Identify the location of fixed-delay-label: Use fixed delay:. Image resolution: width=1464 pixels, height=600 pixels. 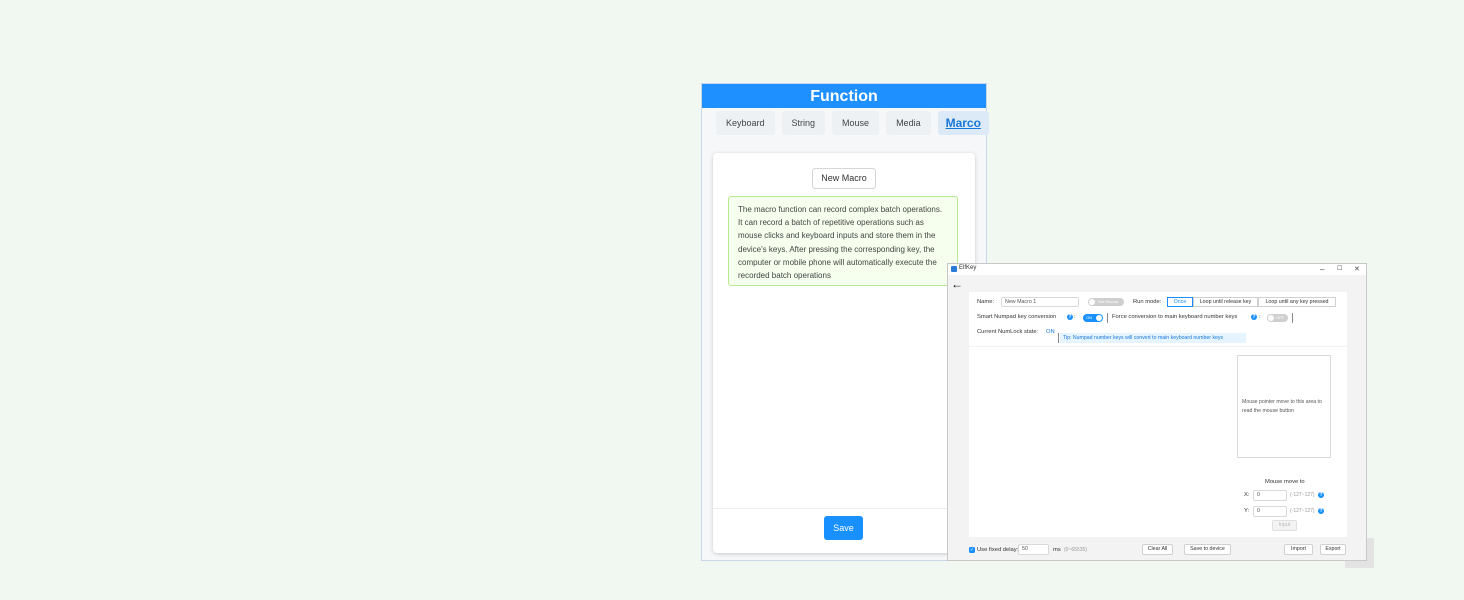
(998, 550).